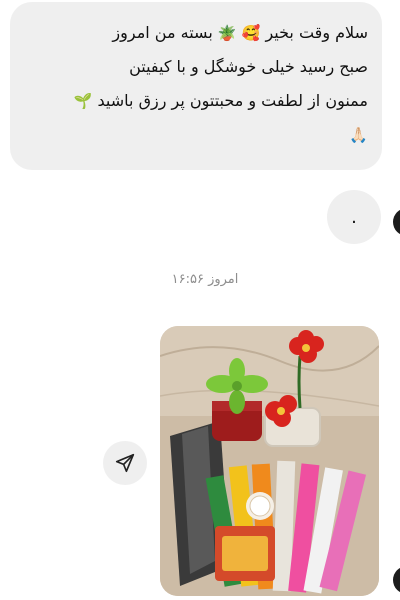 This screenshot has height=600, width=400. Describe the element at coordinates (358, 135) in the screenshot. I see `folded-hands-emoji: 🙏🏻` at that location.